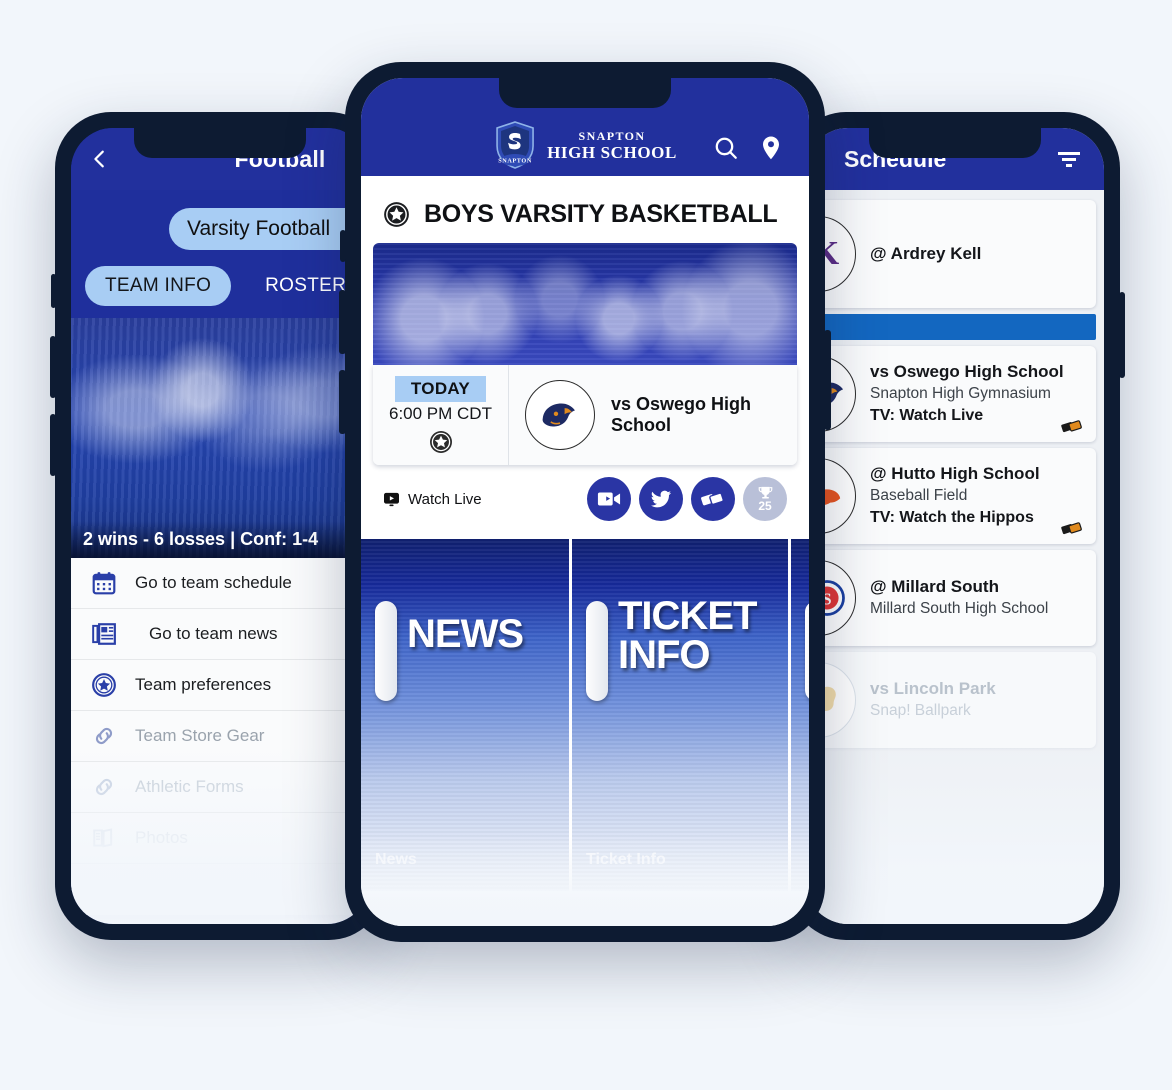  I want to click on football-hero-image: 2 wins - 6 losses | Conf: 1-4, so click(220, 438).